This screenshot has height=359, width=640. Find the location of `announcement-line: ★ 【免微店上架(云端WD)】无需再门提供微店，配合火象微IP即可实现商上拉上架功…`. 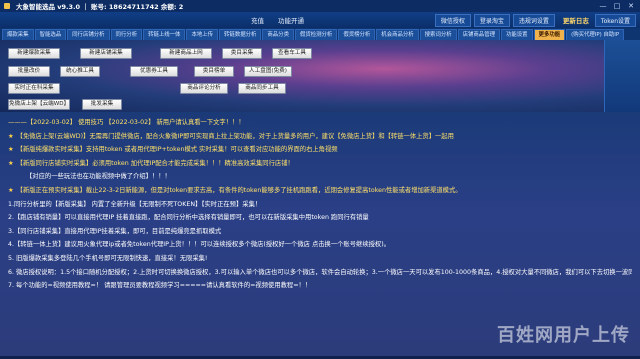

announcement-line: ★ 【免微店上架(云端WD)】无需再门提供微店，配合火象微IP即可实现商上拉上架功… is located at coordinates (320, 136).